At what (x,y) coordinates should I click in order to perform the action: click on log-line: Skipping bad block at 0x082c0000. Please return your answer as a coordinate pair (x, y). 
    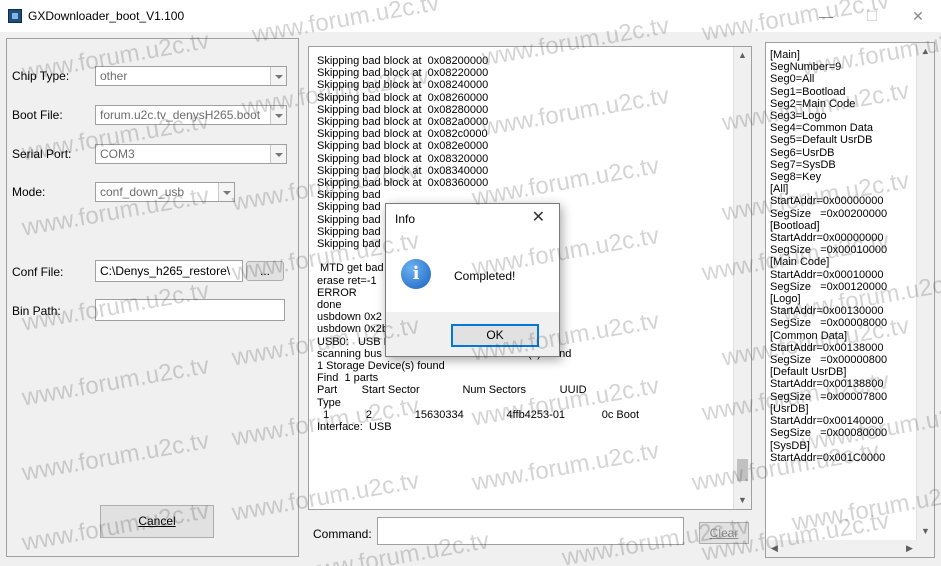
    Looking at the image, I should click on (402, 134).